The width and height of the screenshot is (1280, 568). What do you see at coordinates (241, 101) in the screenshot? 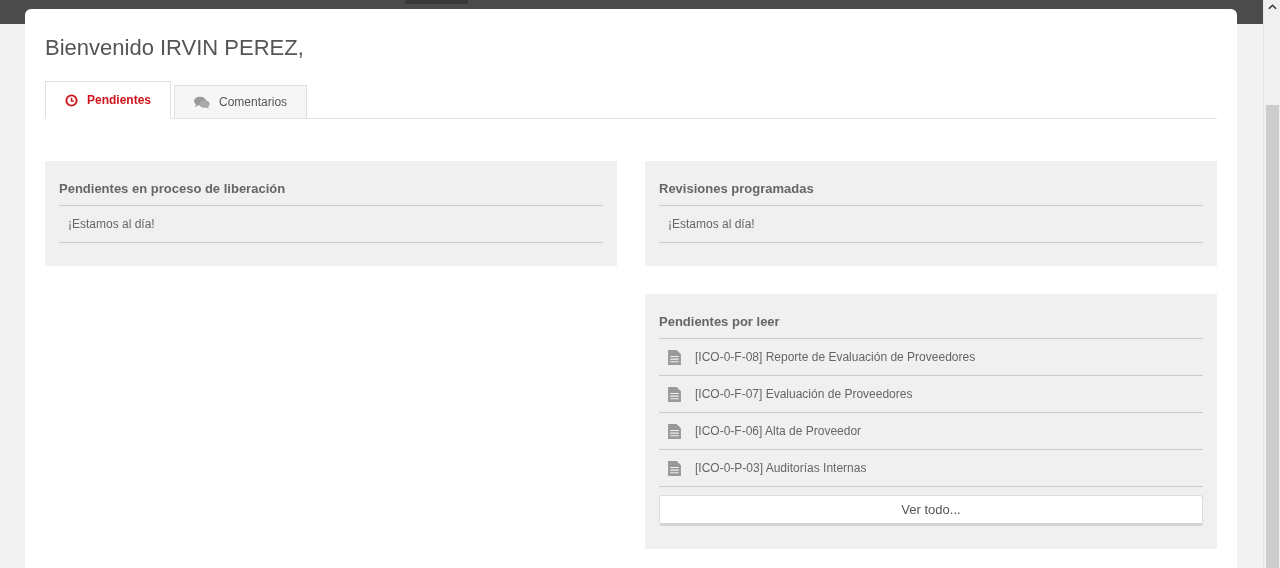
I see `tab: Comentarios` at bounding box center [241, 101].